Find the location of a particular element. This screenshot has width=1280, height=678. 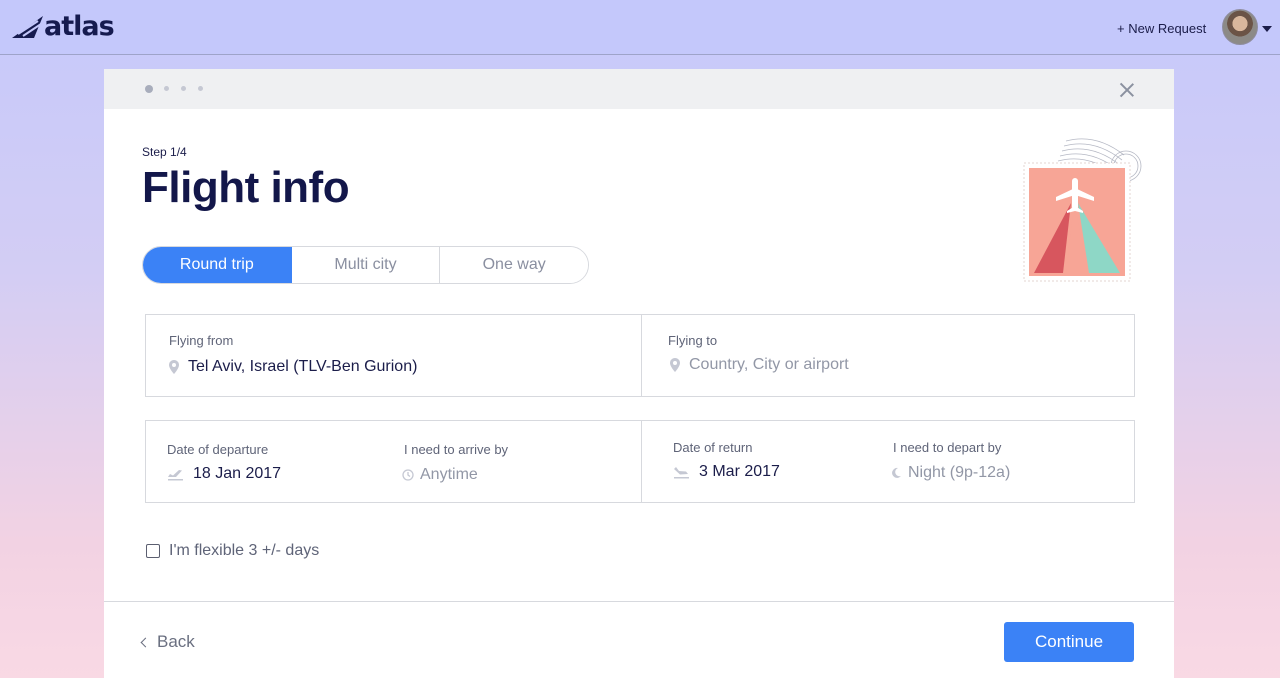

chevron-left-icon is located at coordinates (145, 642).